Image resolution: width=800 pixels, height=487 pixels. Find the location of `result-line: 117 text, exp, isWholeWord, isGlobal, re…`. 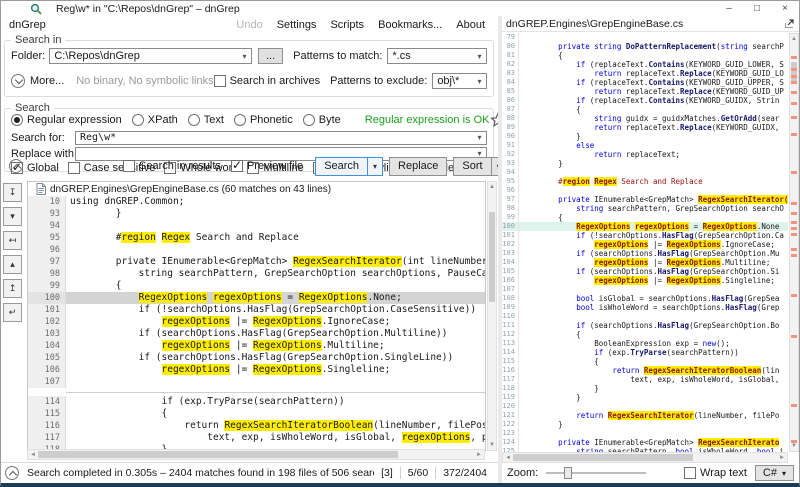

result-line: 117 text, exp, isWholeWord, isGlobal, re… is located at coordinates (256, 438).